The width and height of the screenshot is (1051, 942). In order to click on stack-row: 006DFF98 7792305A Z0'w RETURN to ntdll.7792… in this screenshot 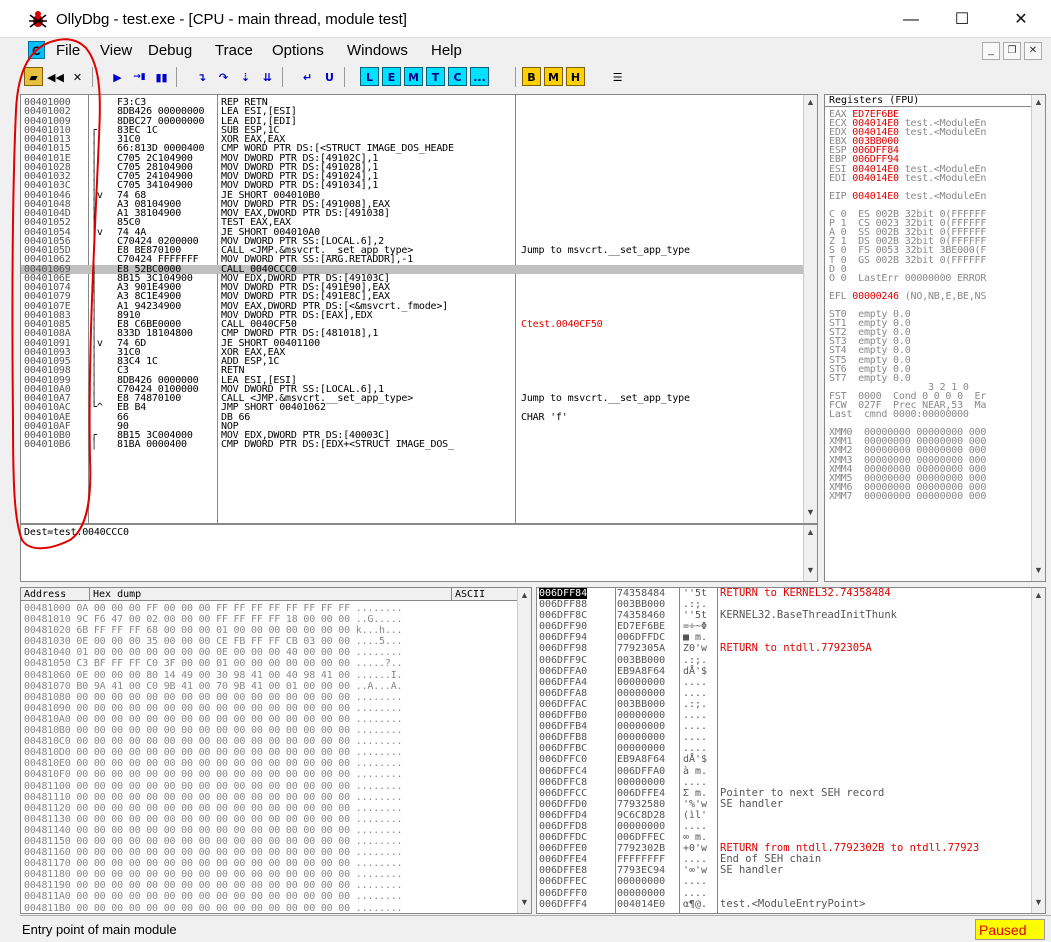, I will do `click(782, 649)`.